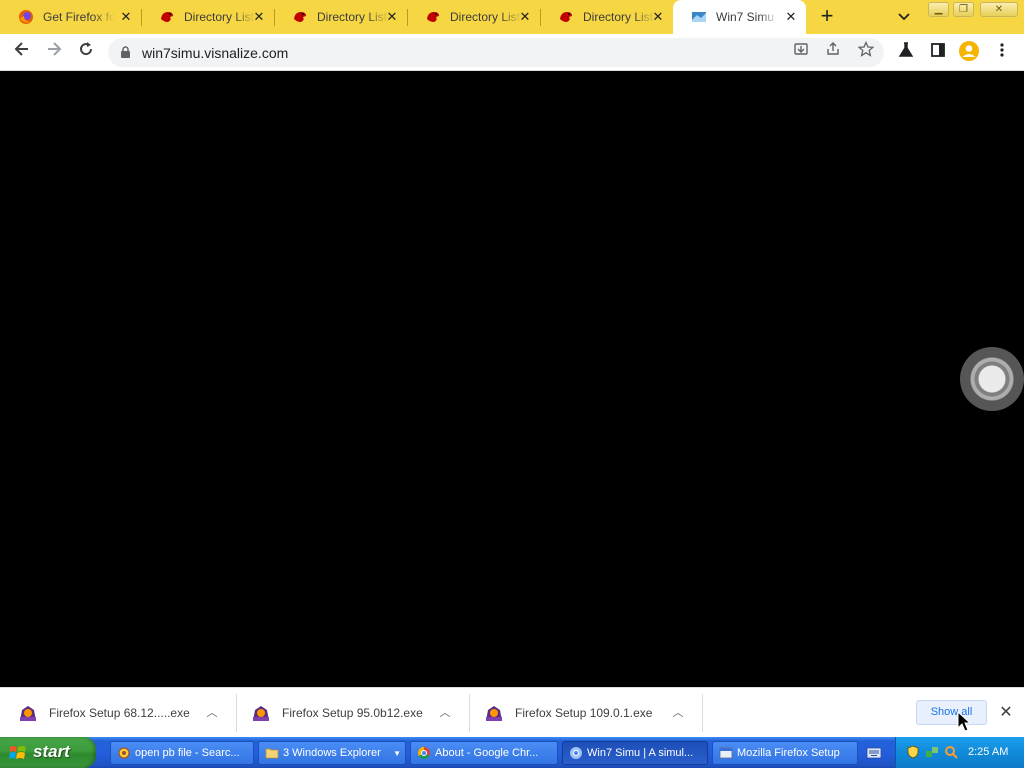 The height and width of the screenshot is (768, 1024). What do you see at coordinates (788, 753) in the screenshot?
I see `taskbar-item-label: Mozilla Firefox Setup` at bounding box center [788, 753].